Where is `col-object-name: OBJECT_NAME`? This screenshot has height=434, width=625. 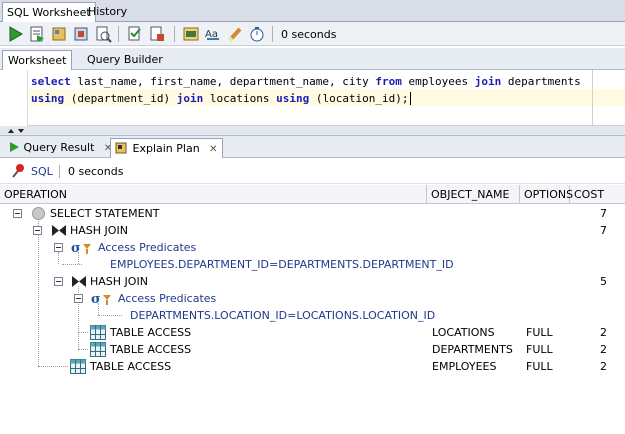 col-object-name: OBJECT_NAME is located at coordinates (473, 194).